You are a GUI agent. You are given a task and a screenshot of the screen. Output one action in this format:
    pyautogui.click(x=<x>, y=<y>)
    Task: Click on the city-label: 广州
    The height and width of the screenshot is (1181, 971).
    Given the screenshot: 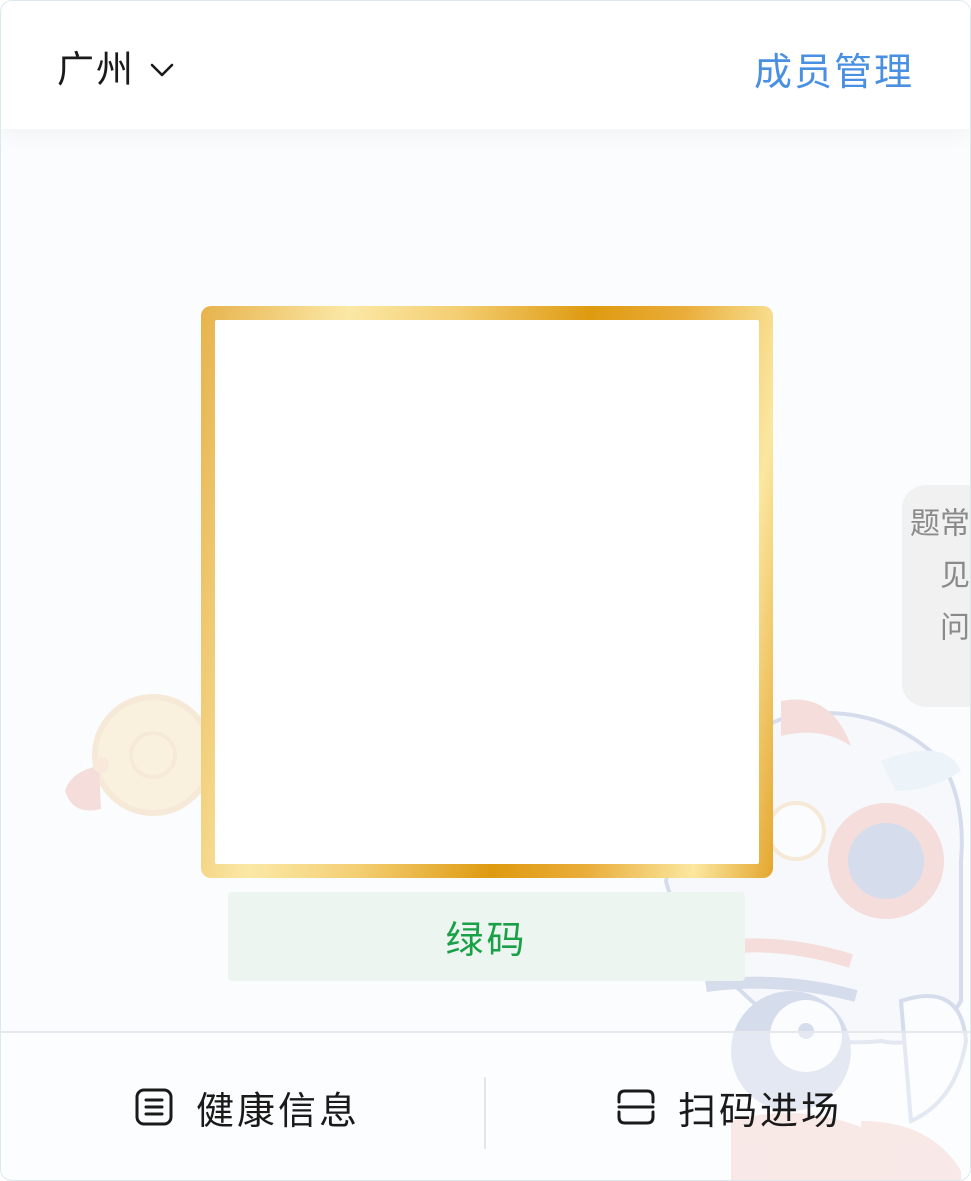 What is the action you would take?
    pyautogui.click(x=96, y=69)
    